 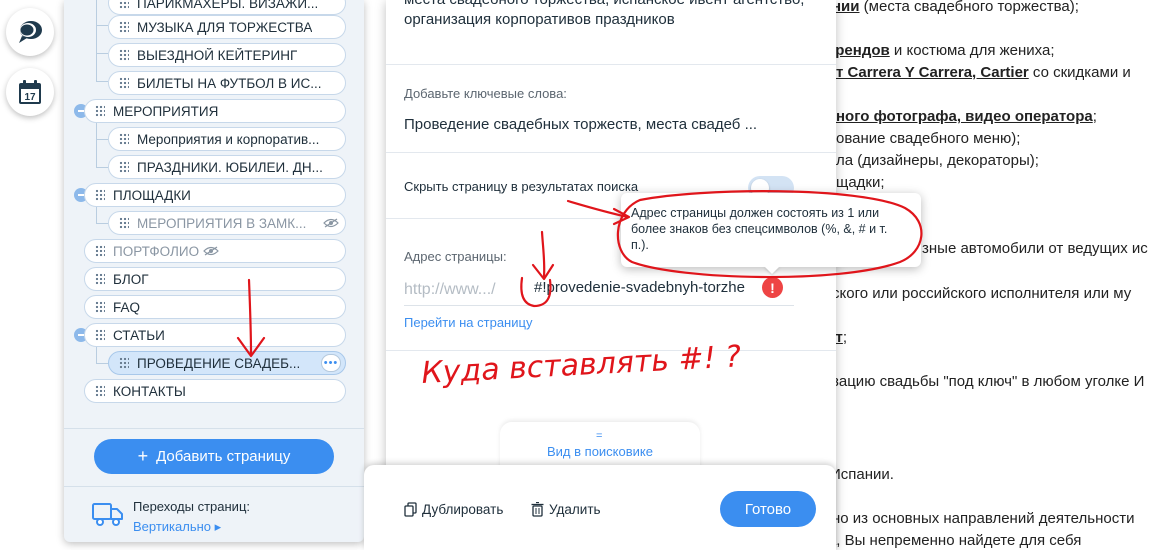 I want to click on bg-line: ного фотографа, видео оператора;, so click(x=966, y=117).